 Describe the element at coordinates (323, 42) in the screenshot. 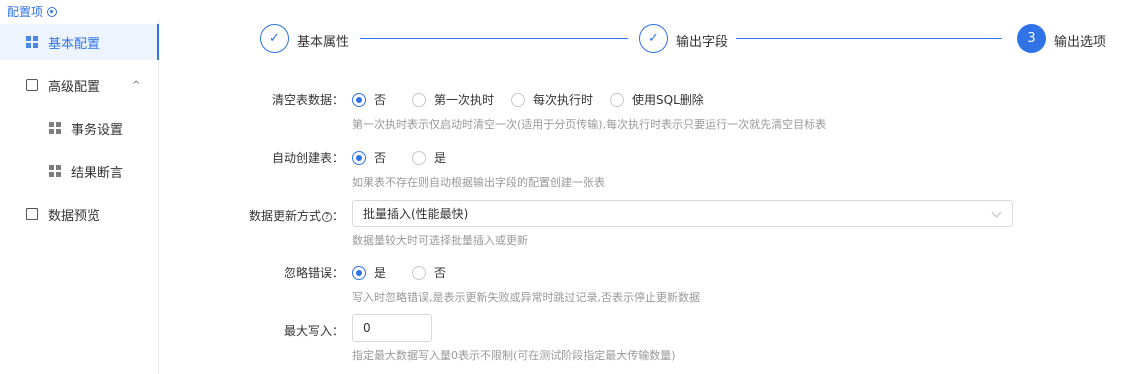

I see `step-1-label: 基本属性` at that location.